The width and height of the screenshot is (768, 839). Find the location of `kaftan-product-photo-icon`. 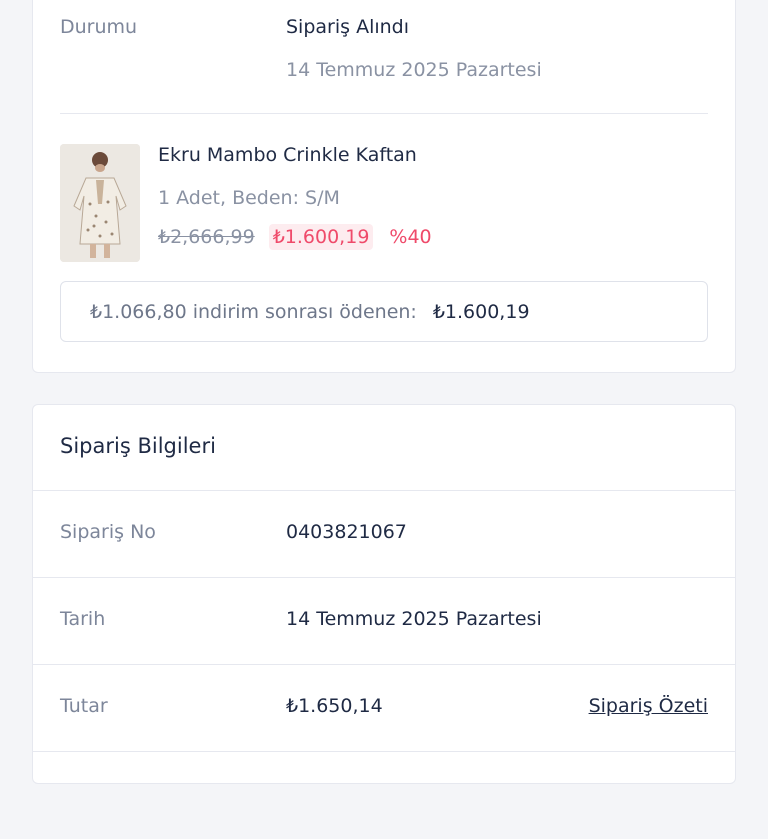

kaftan-product-photo-icon is located at coordinates (100, 203).